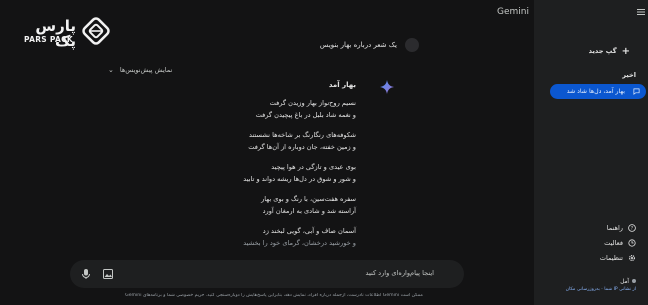 The width and height of the screenshot is (648, 305). What do you see at coordinates (342, 85) in the screenshot?
I see `response-title: بهار آمد` at bounding box center [342, 85].